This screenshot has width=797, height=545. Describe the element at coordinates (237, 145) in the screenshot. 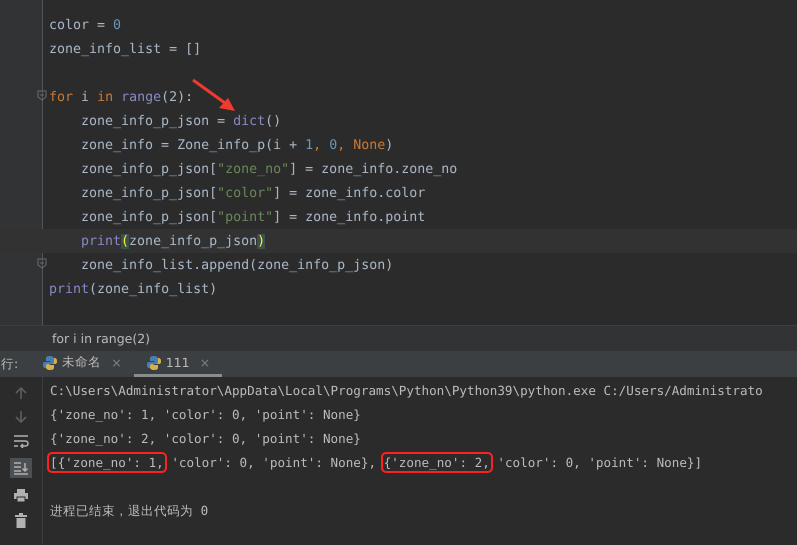

I see `code-line: zone_info = Zone_info_p(i + 1, 0, None)` at that location.